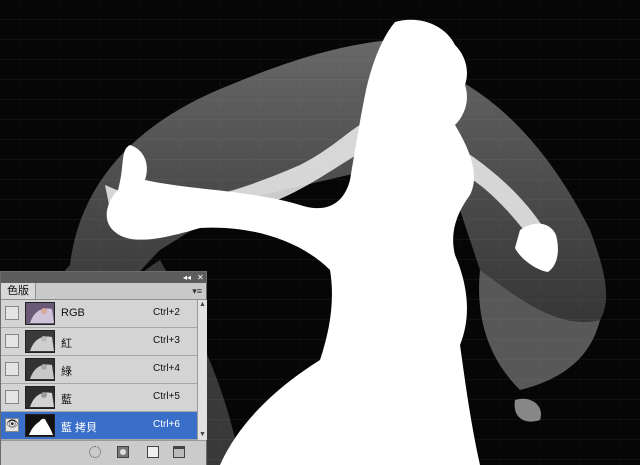  What do you see at coordinates (166, 396) in the screenshot?
I see `channel-shortcut: Ctrl+5` at bounding box center [166, 396].